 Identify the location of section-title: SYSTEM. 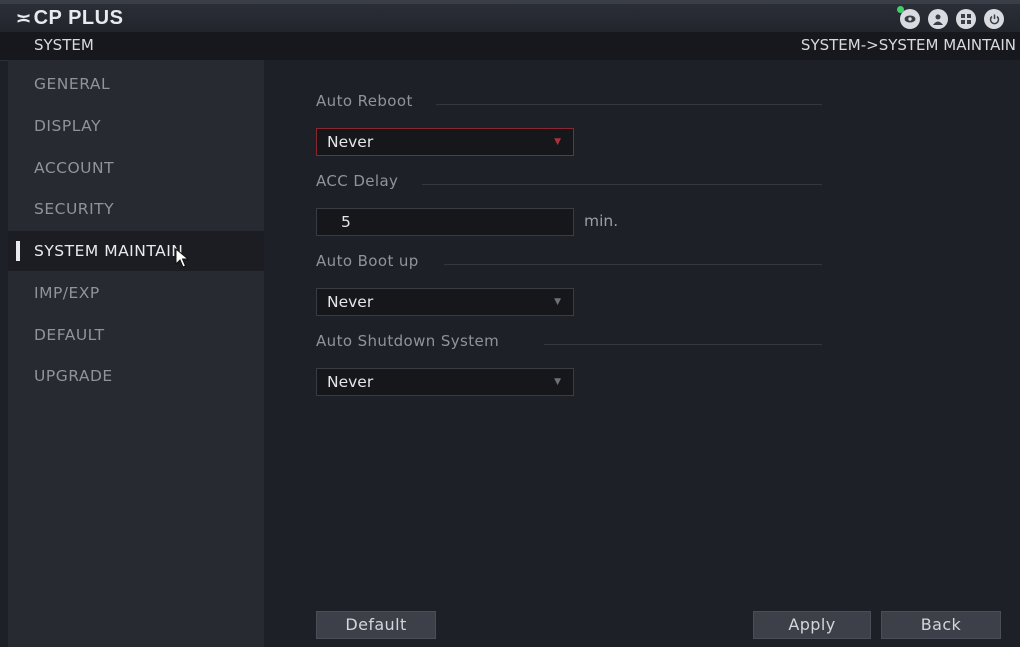
(64, 45).